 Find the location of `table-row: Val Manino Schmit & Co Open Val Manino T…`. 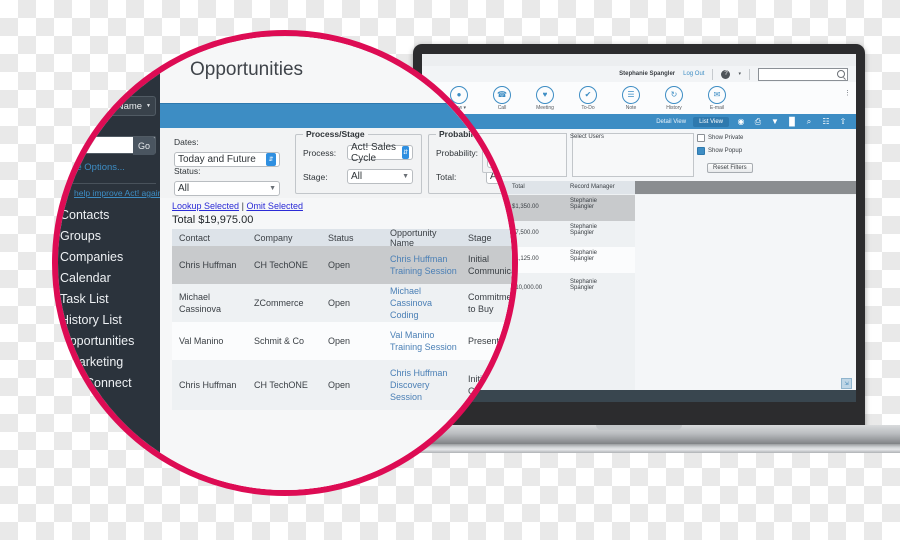

table-row: Val Manino Schmit & Co Open Val Manino T… is located at coordinates (342, 341).